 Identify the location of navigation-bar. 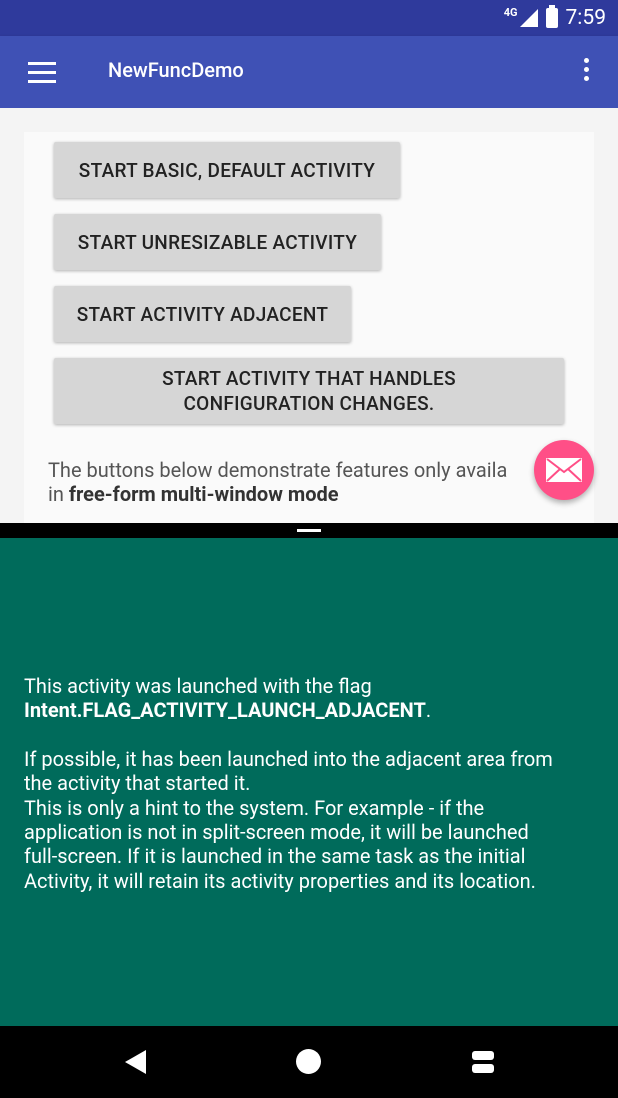
(309, 1062).